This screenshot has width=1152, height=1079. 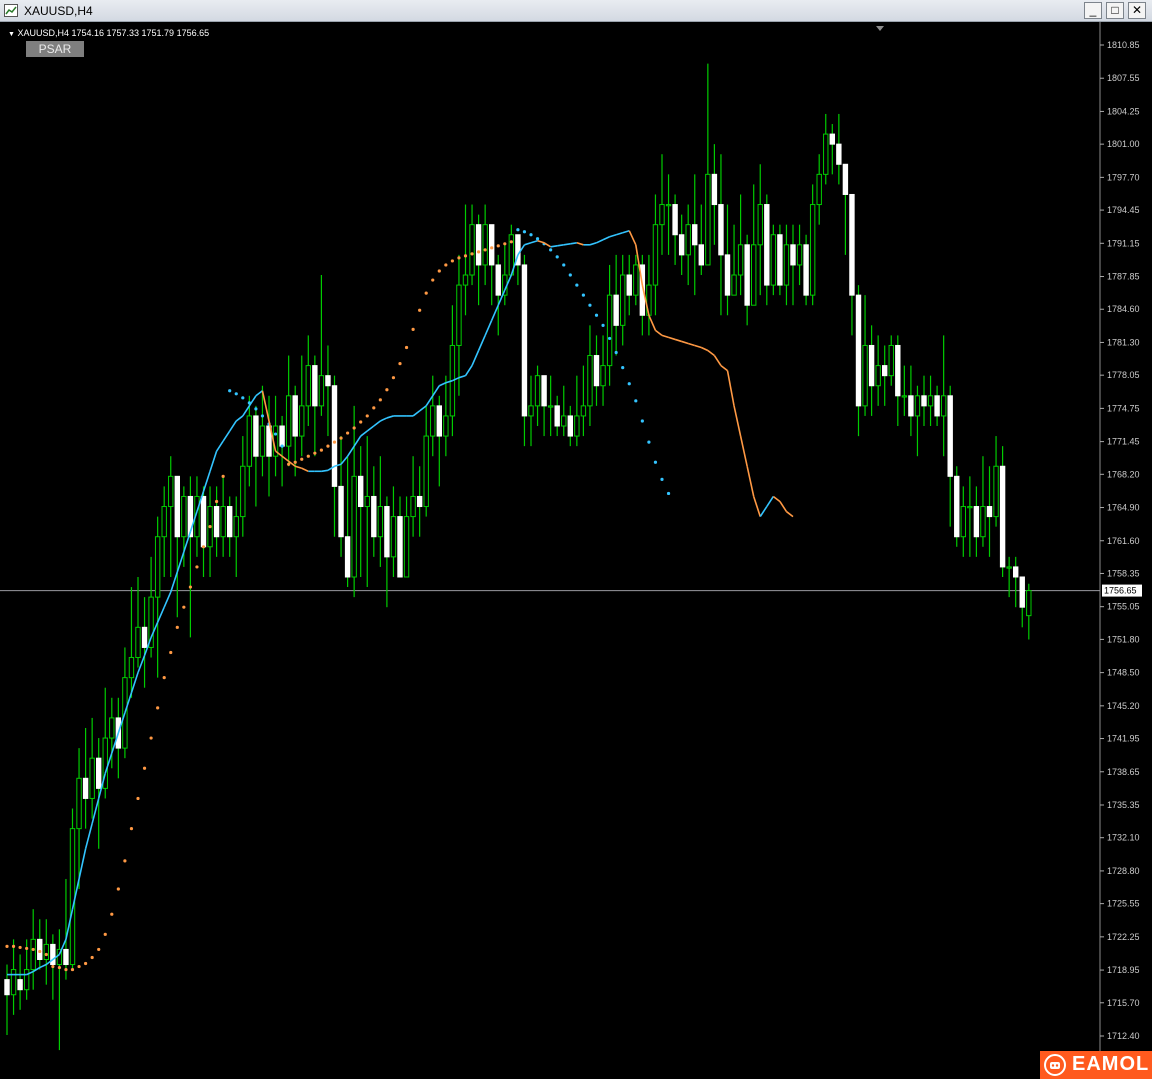 I want to click on price-tick-label: 1807.55, so click(x=1123, y=78).